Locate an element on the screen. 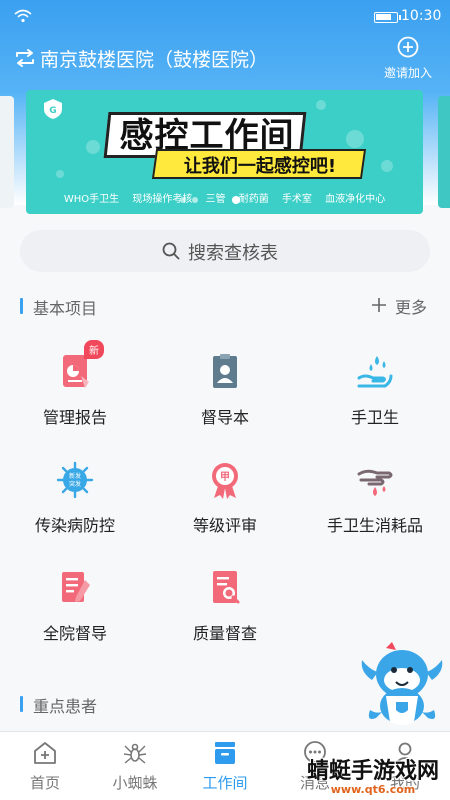 Image resolution: width=450 pixels, height=800 pixels. banner-tag: 三管 is located at coordinates (215, 199).